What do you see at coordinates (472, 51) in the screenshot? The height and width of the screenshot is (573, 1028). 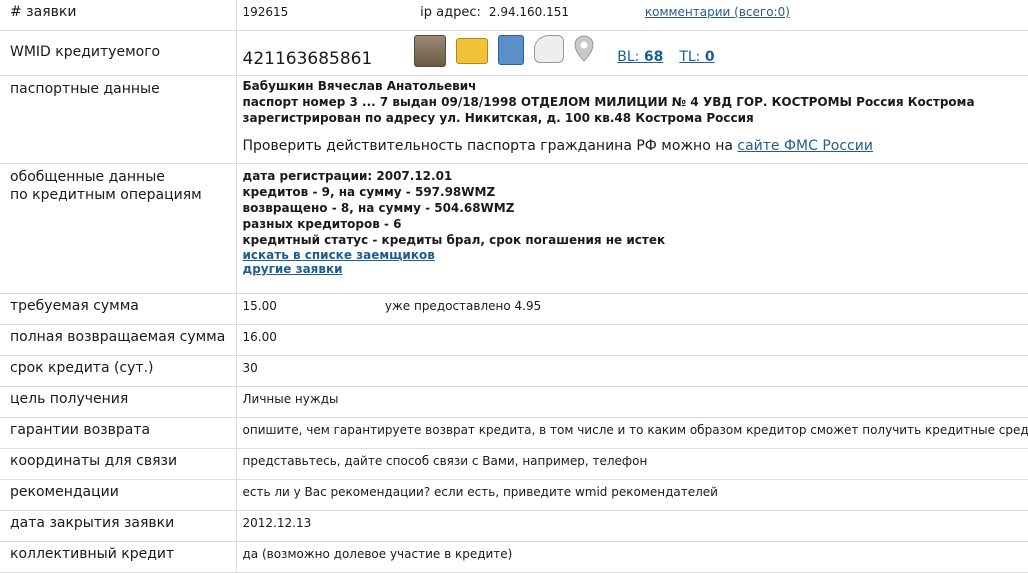 I see `id-card-icon` at bounding box center [472, 51].